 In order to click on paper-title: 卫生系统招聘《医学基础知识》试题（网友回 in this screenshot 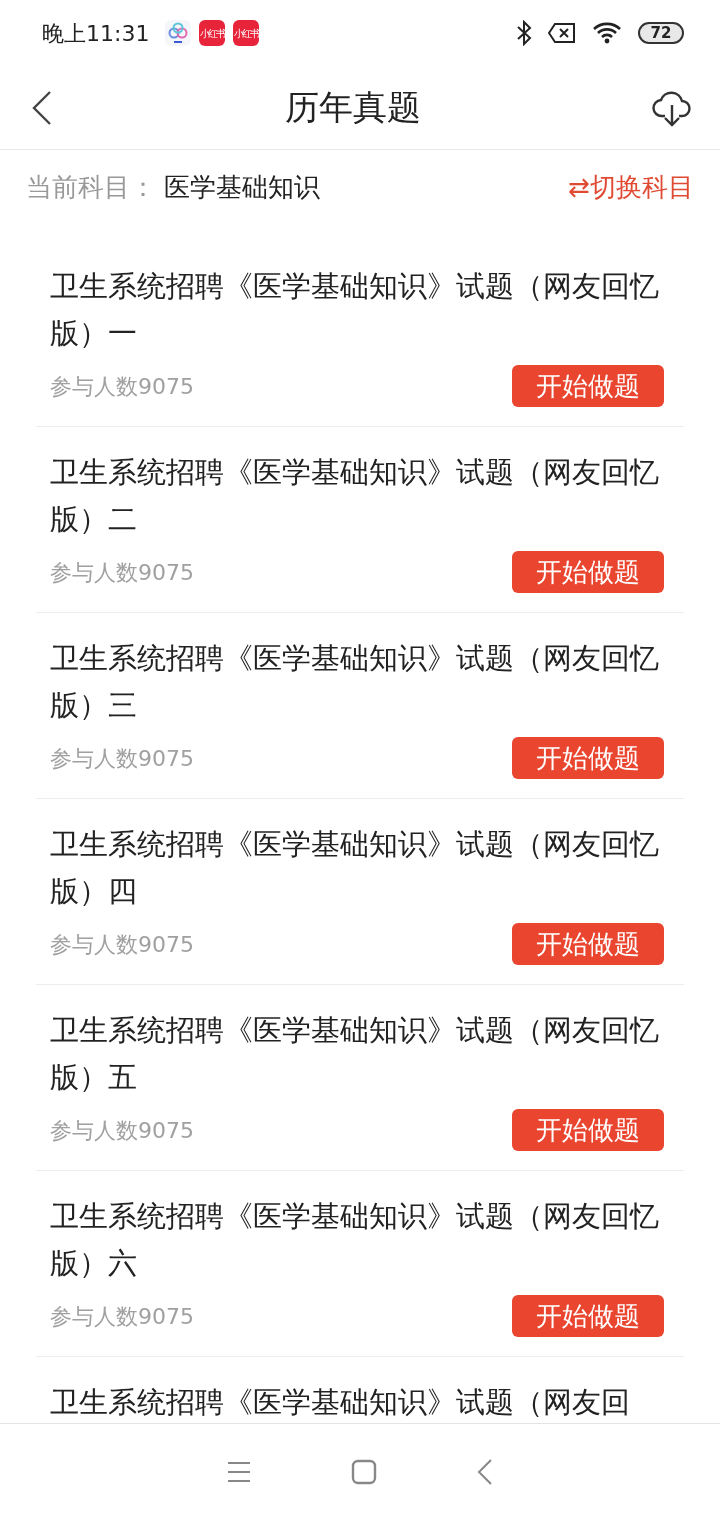, I will do `click(357, 1401)`.